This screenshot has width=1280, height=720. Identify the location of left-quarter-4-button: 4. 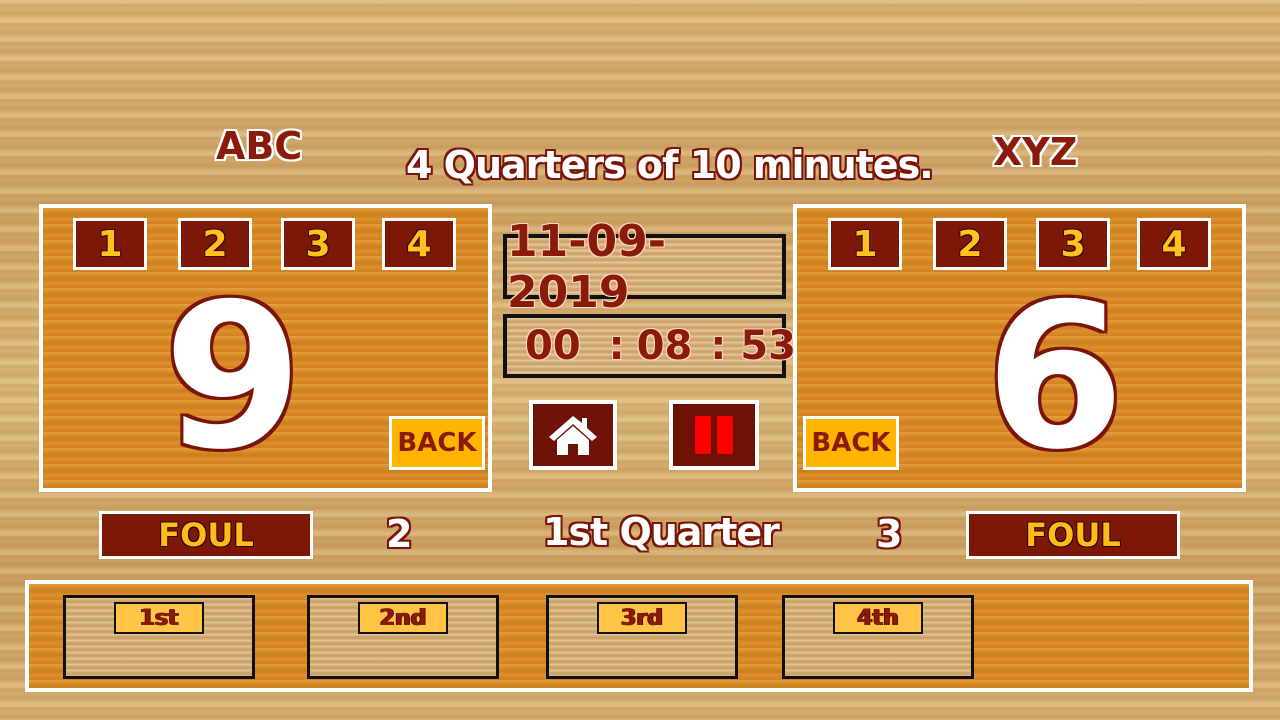
(419, 244).